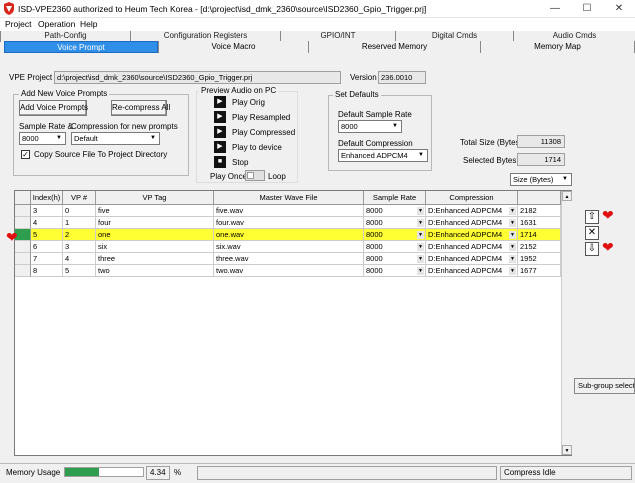 The image size is (635, 483). What do you see at coordinates (539, 259) in the screenshot?
I see `cell-size: 1952` at bounding box center [539, 259].